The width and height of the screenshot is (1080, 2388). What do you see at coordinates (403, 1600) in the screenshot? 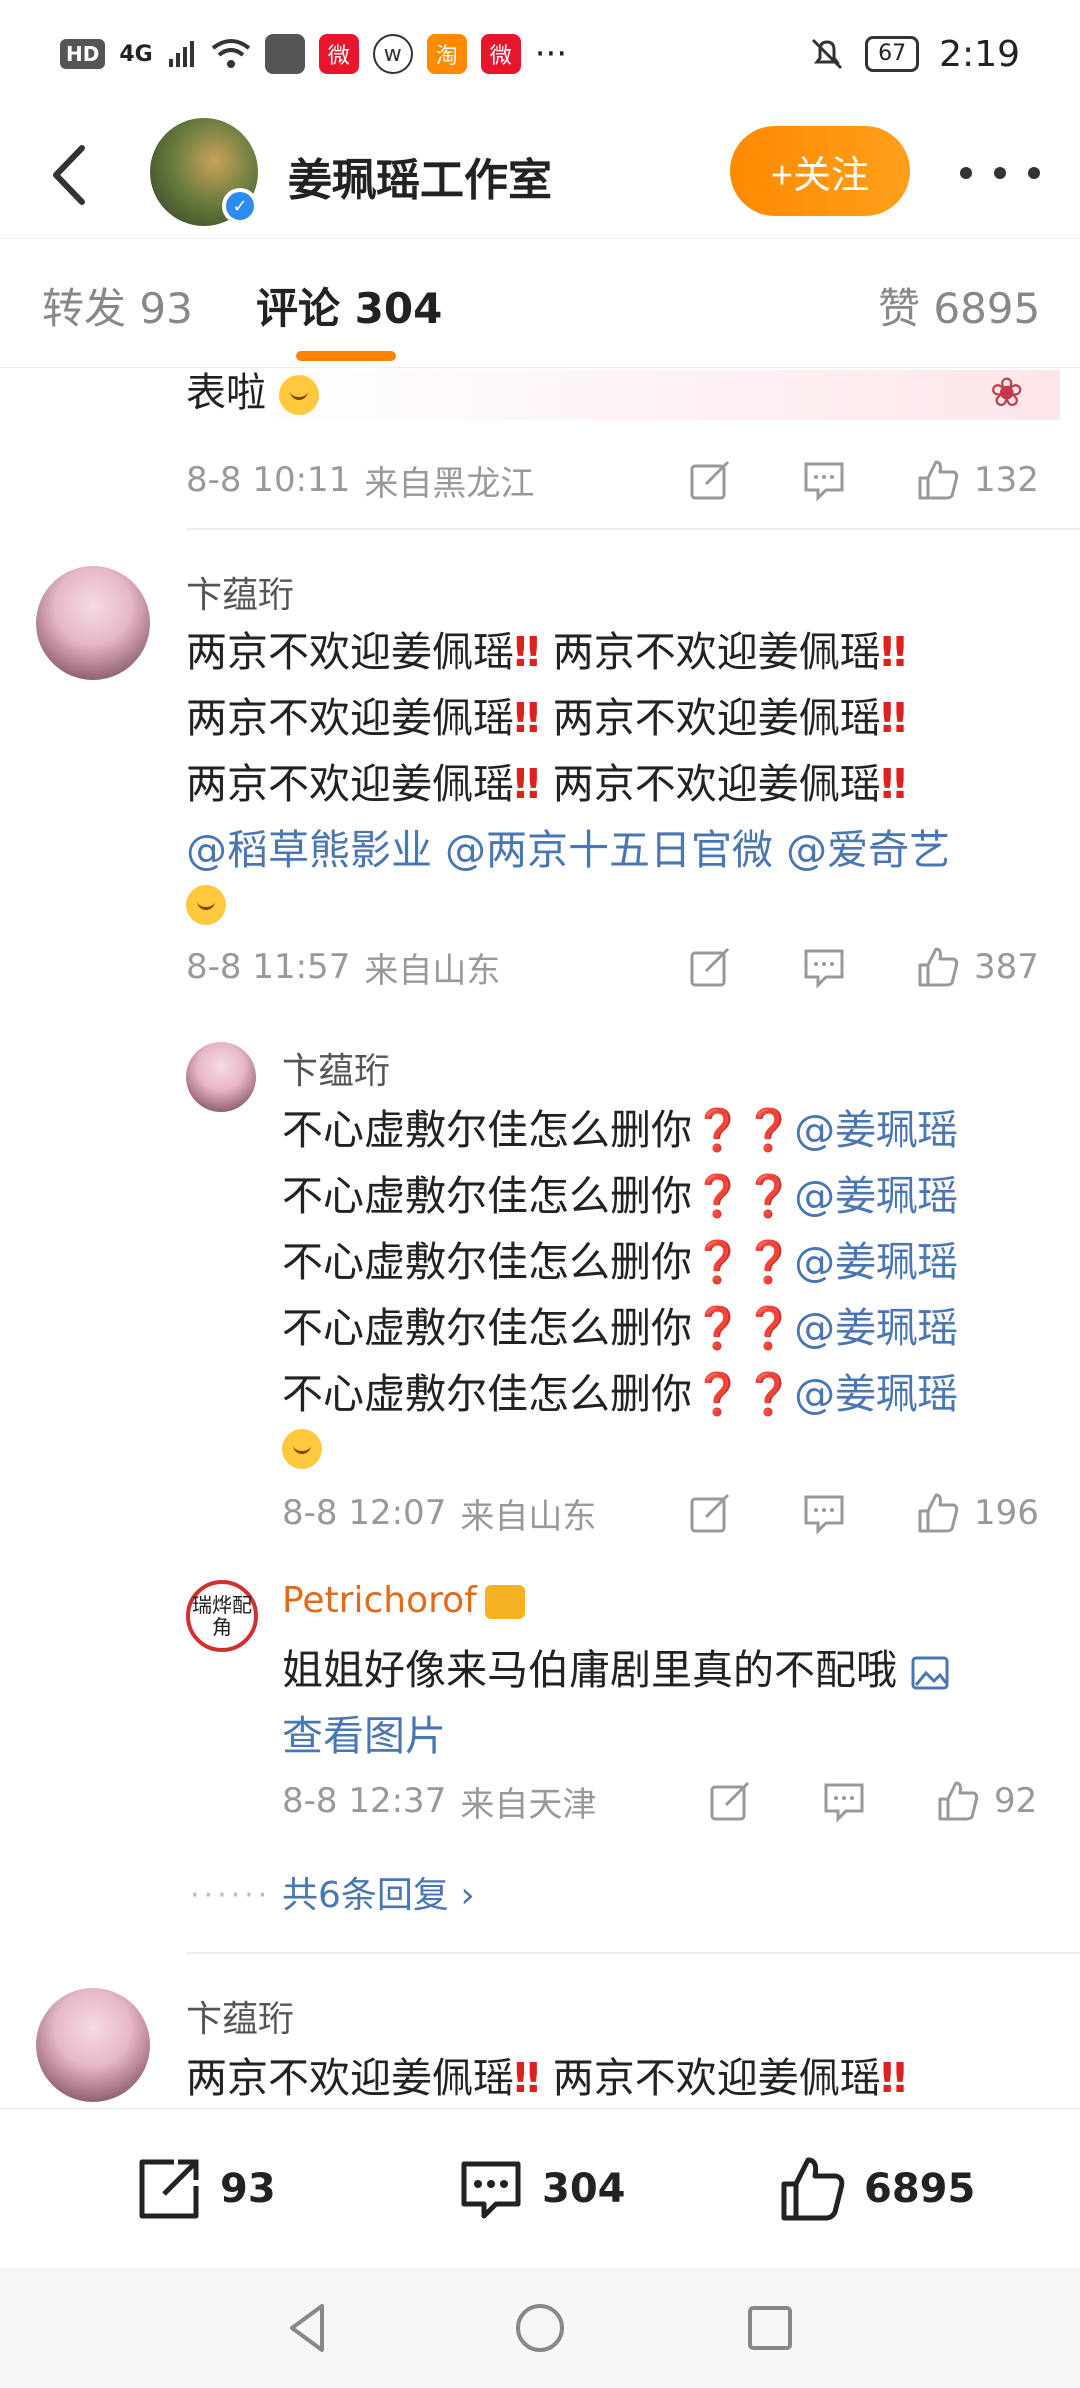
I see `reply-username: Petrichorof` at bounding box center [403, 1600].